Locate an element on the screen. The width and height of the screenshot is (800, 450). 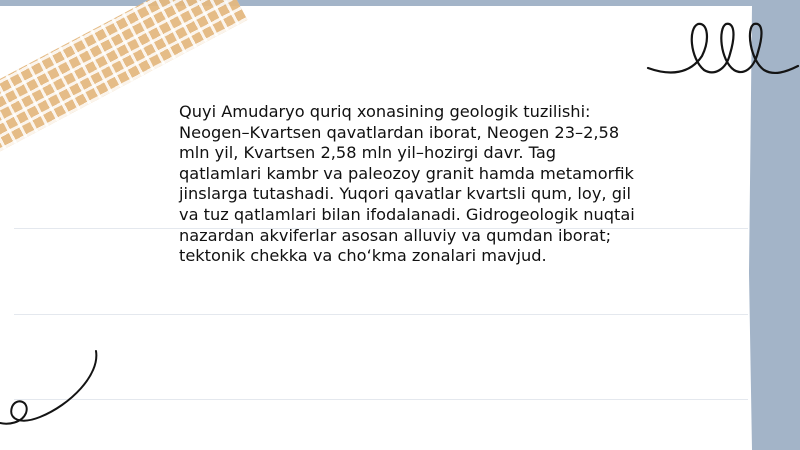
loop-scribble-decoration is located at coordinates (723, 48).